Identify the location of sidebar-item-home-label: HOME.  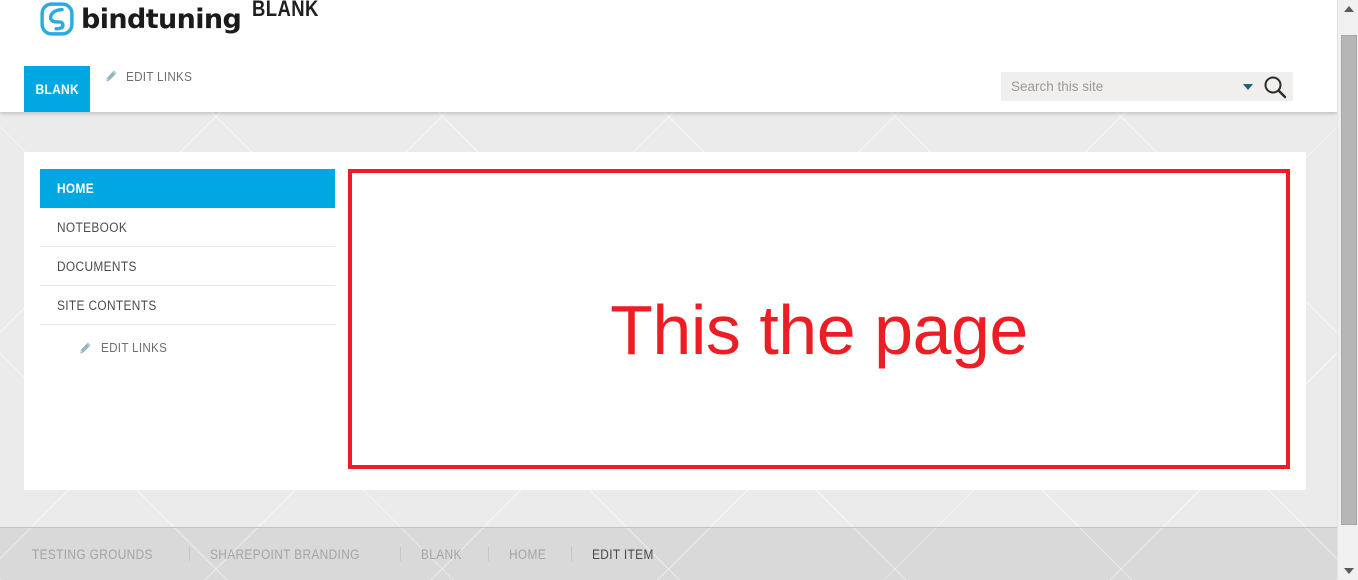
(76, 188).